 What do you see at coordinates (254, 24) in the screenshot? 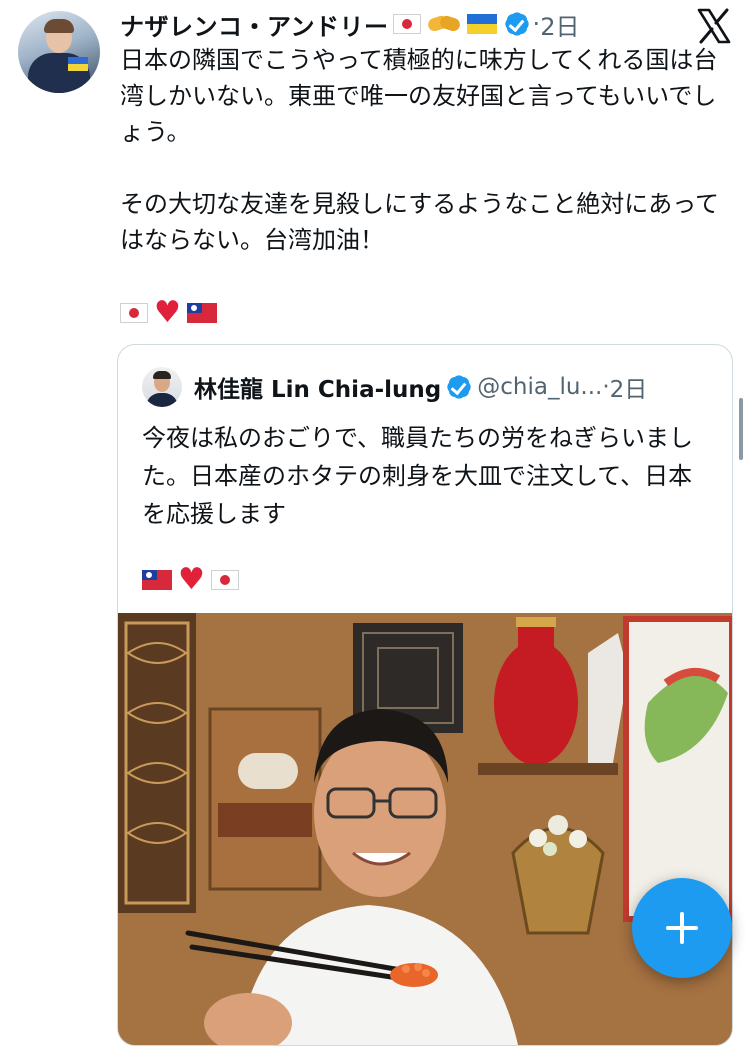
I see `author-name: ナザレンコ・アンドリー` at bounding box center [254, 24].